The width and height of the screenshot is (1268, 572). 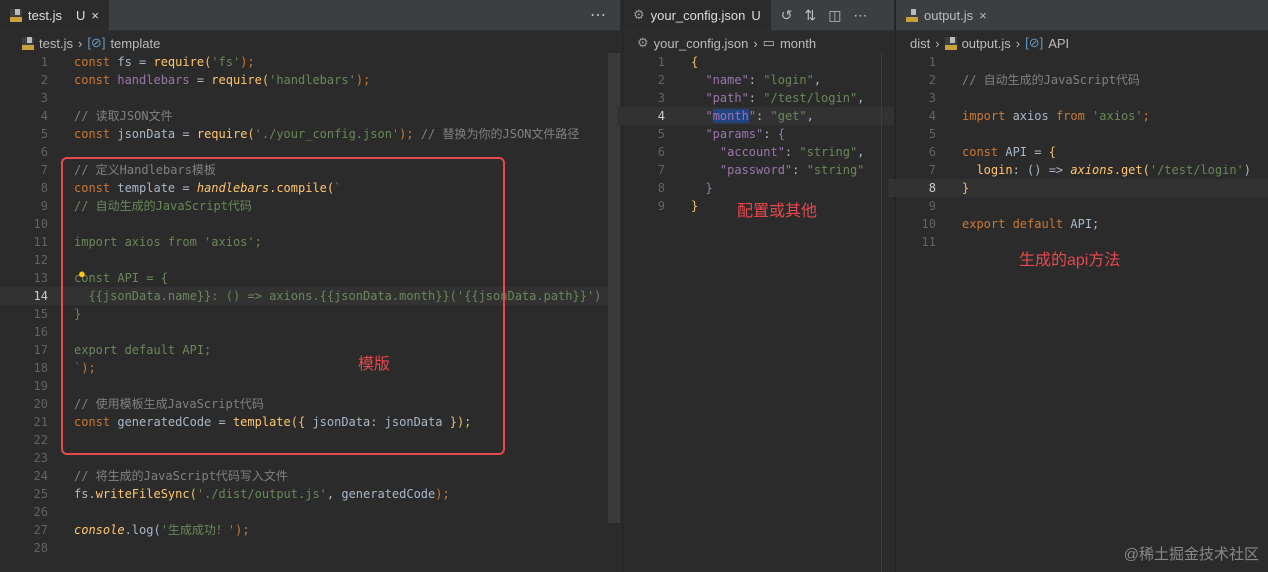 What do you see at coordinates (768, 42) in the screenshot?
I see `string-icon: ▭` at bounding box center [768, 42].